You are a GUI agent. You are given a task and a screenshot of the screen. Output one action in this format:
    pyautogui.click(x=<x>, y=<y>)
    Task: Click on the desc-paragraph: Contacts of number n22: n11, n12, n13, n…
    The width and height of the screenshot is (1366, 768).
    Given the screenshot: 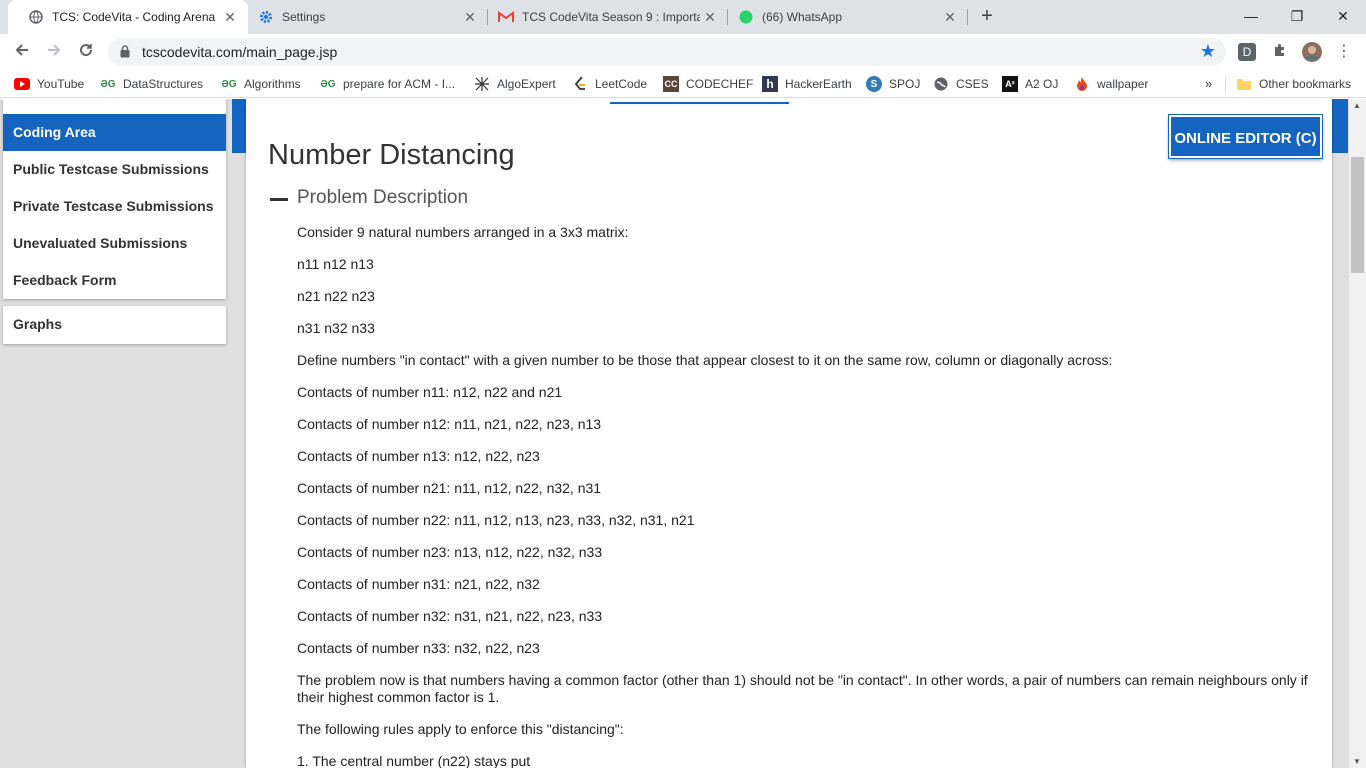 What is the action you would take?
    pyautogui.click(x=496, y=520)
    